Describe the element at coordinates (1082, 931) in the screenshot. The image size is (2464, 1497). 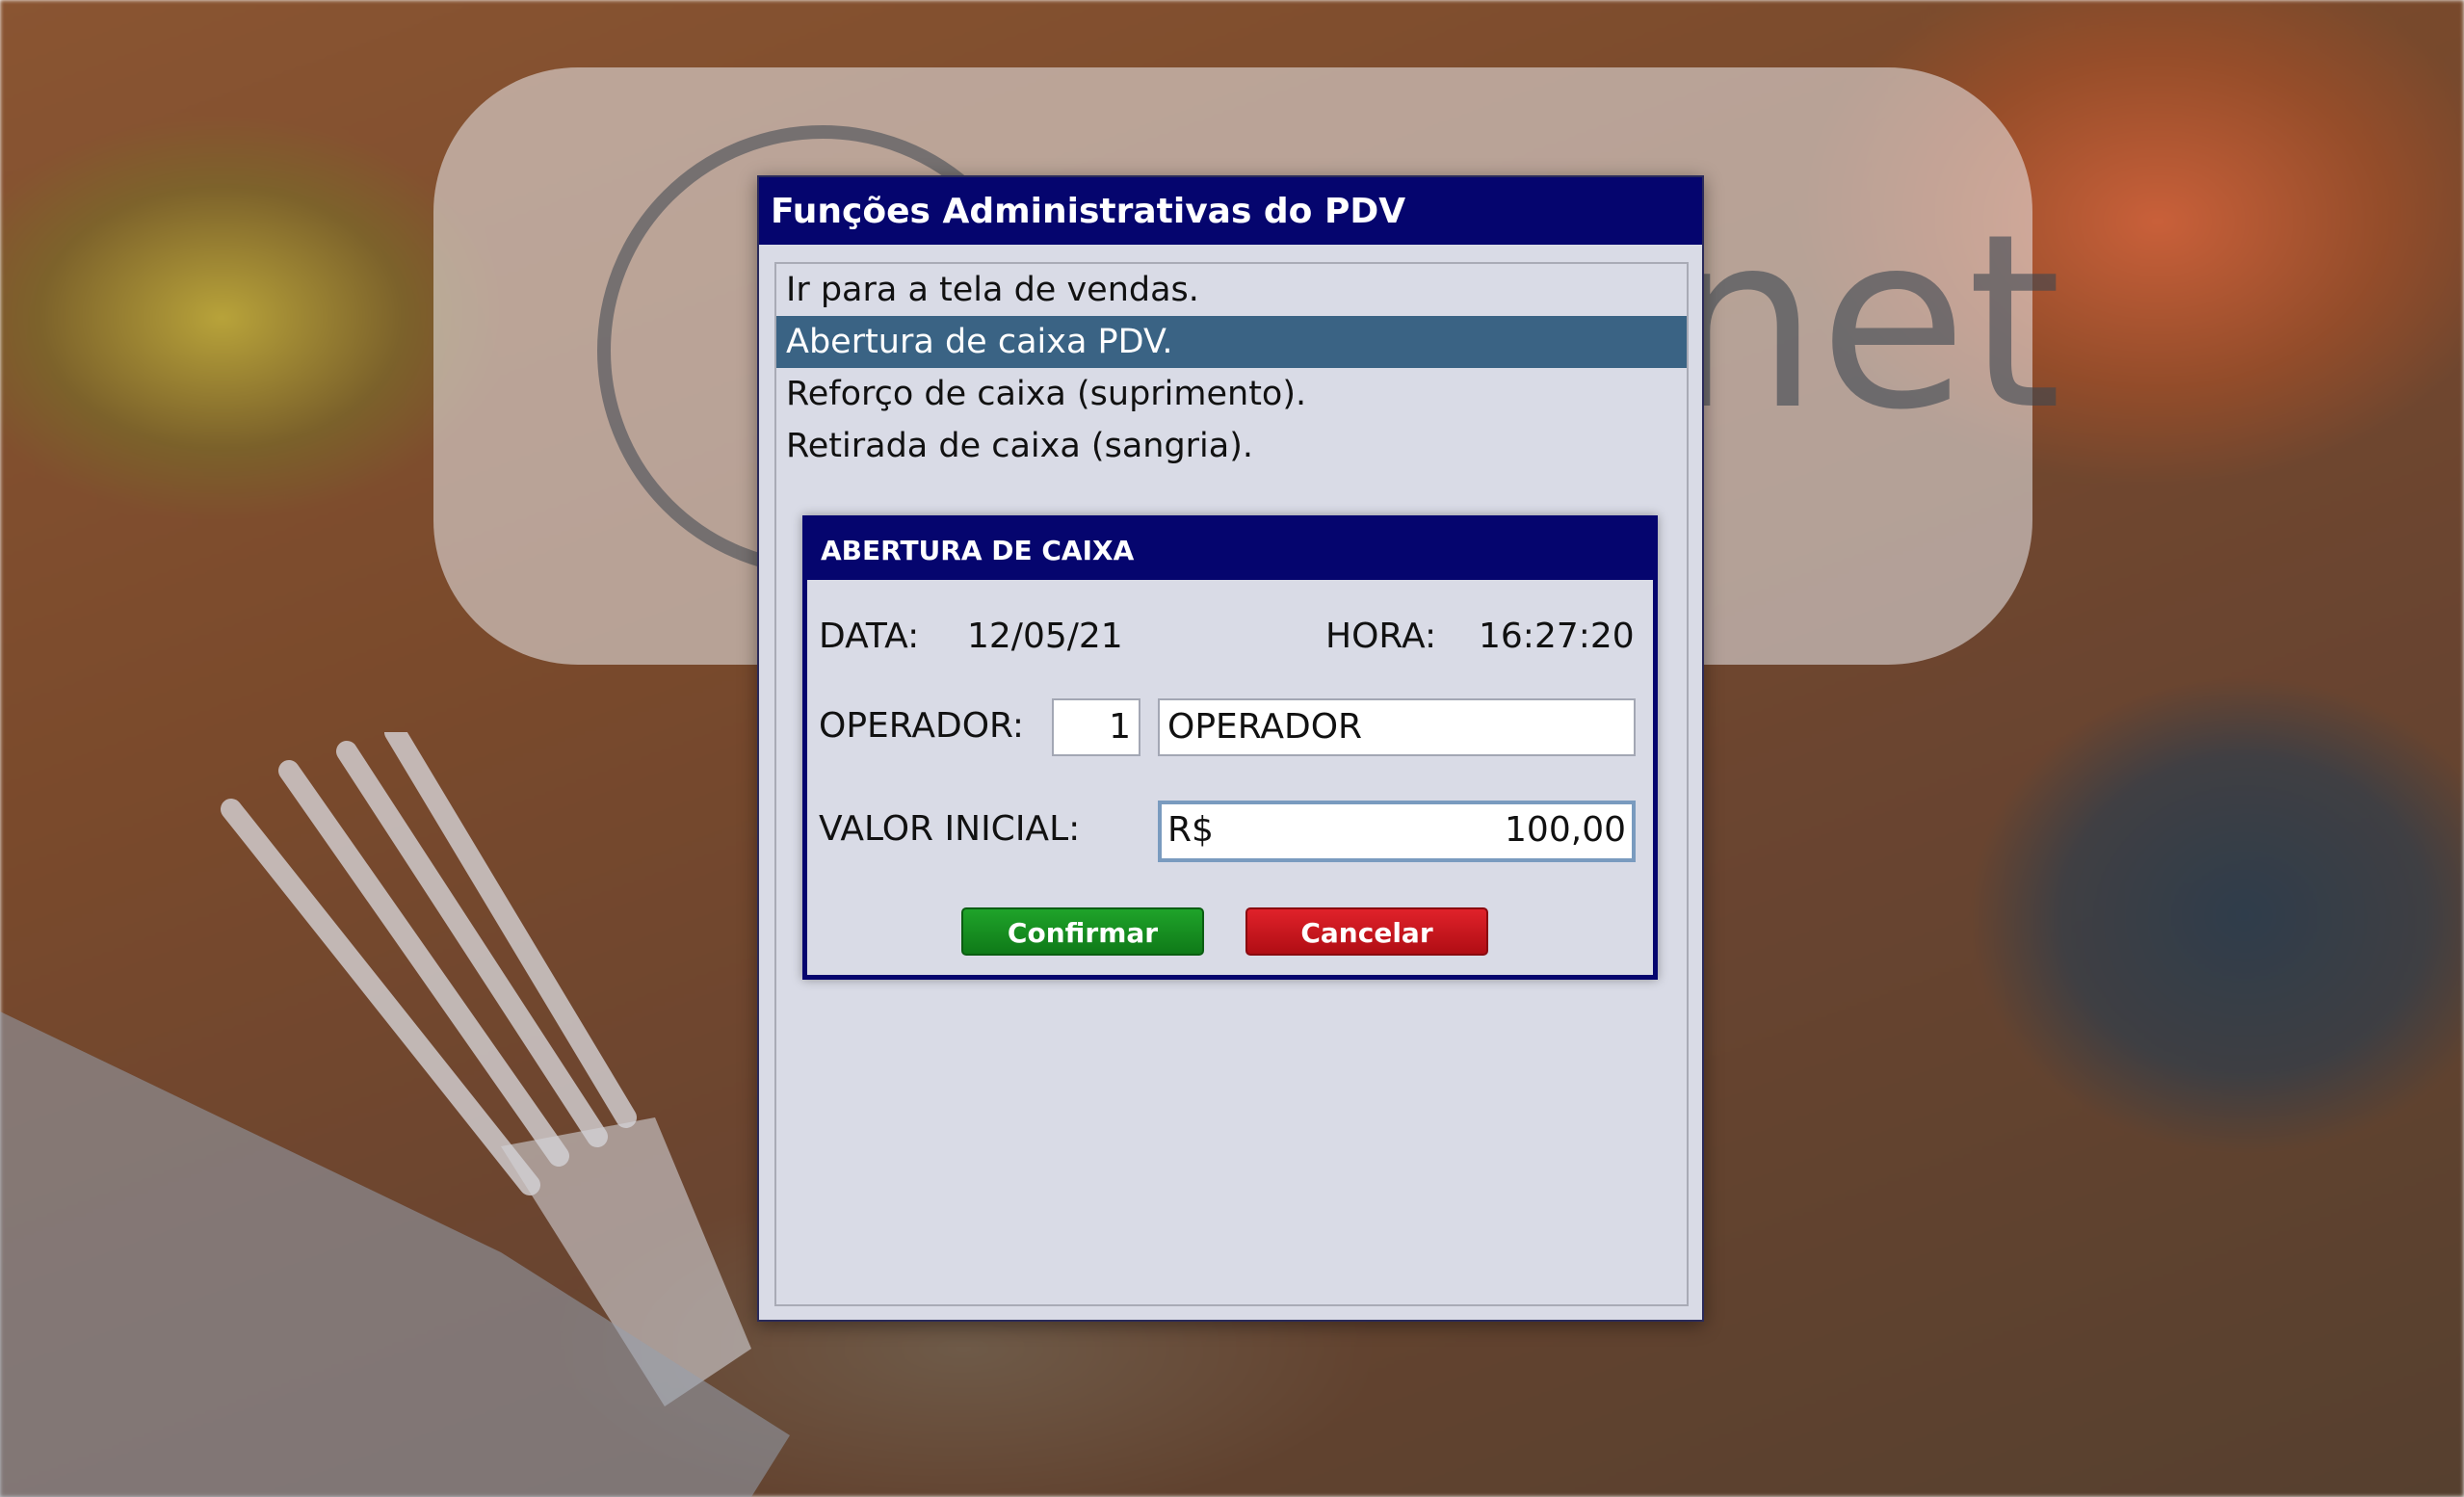
I see `confirm-button: Confirmar` at that location.